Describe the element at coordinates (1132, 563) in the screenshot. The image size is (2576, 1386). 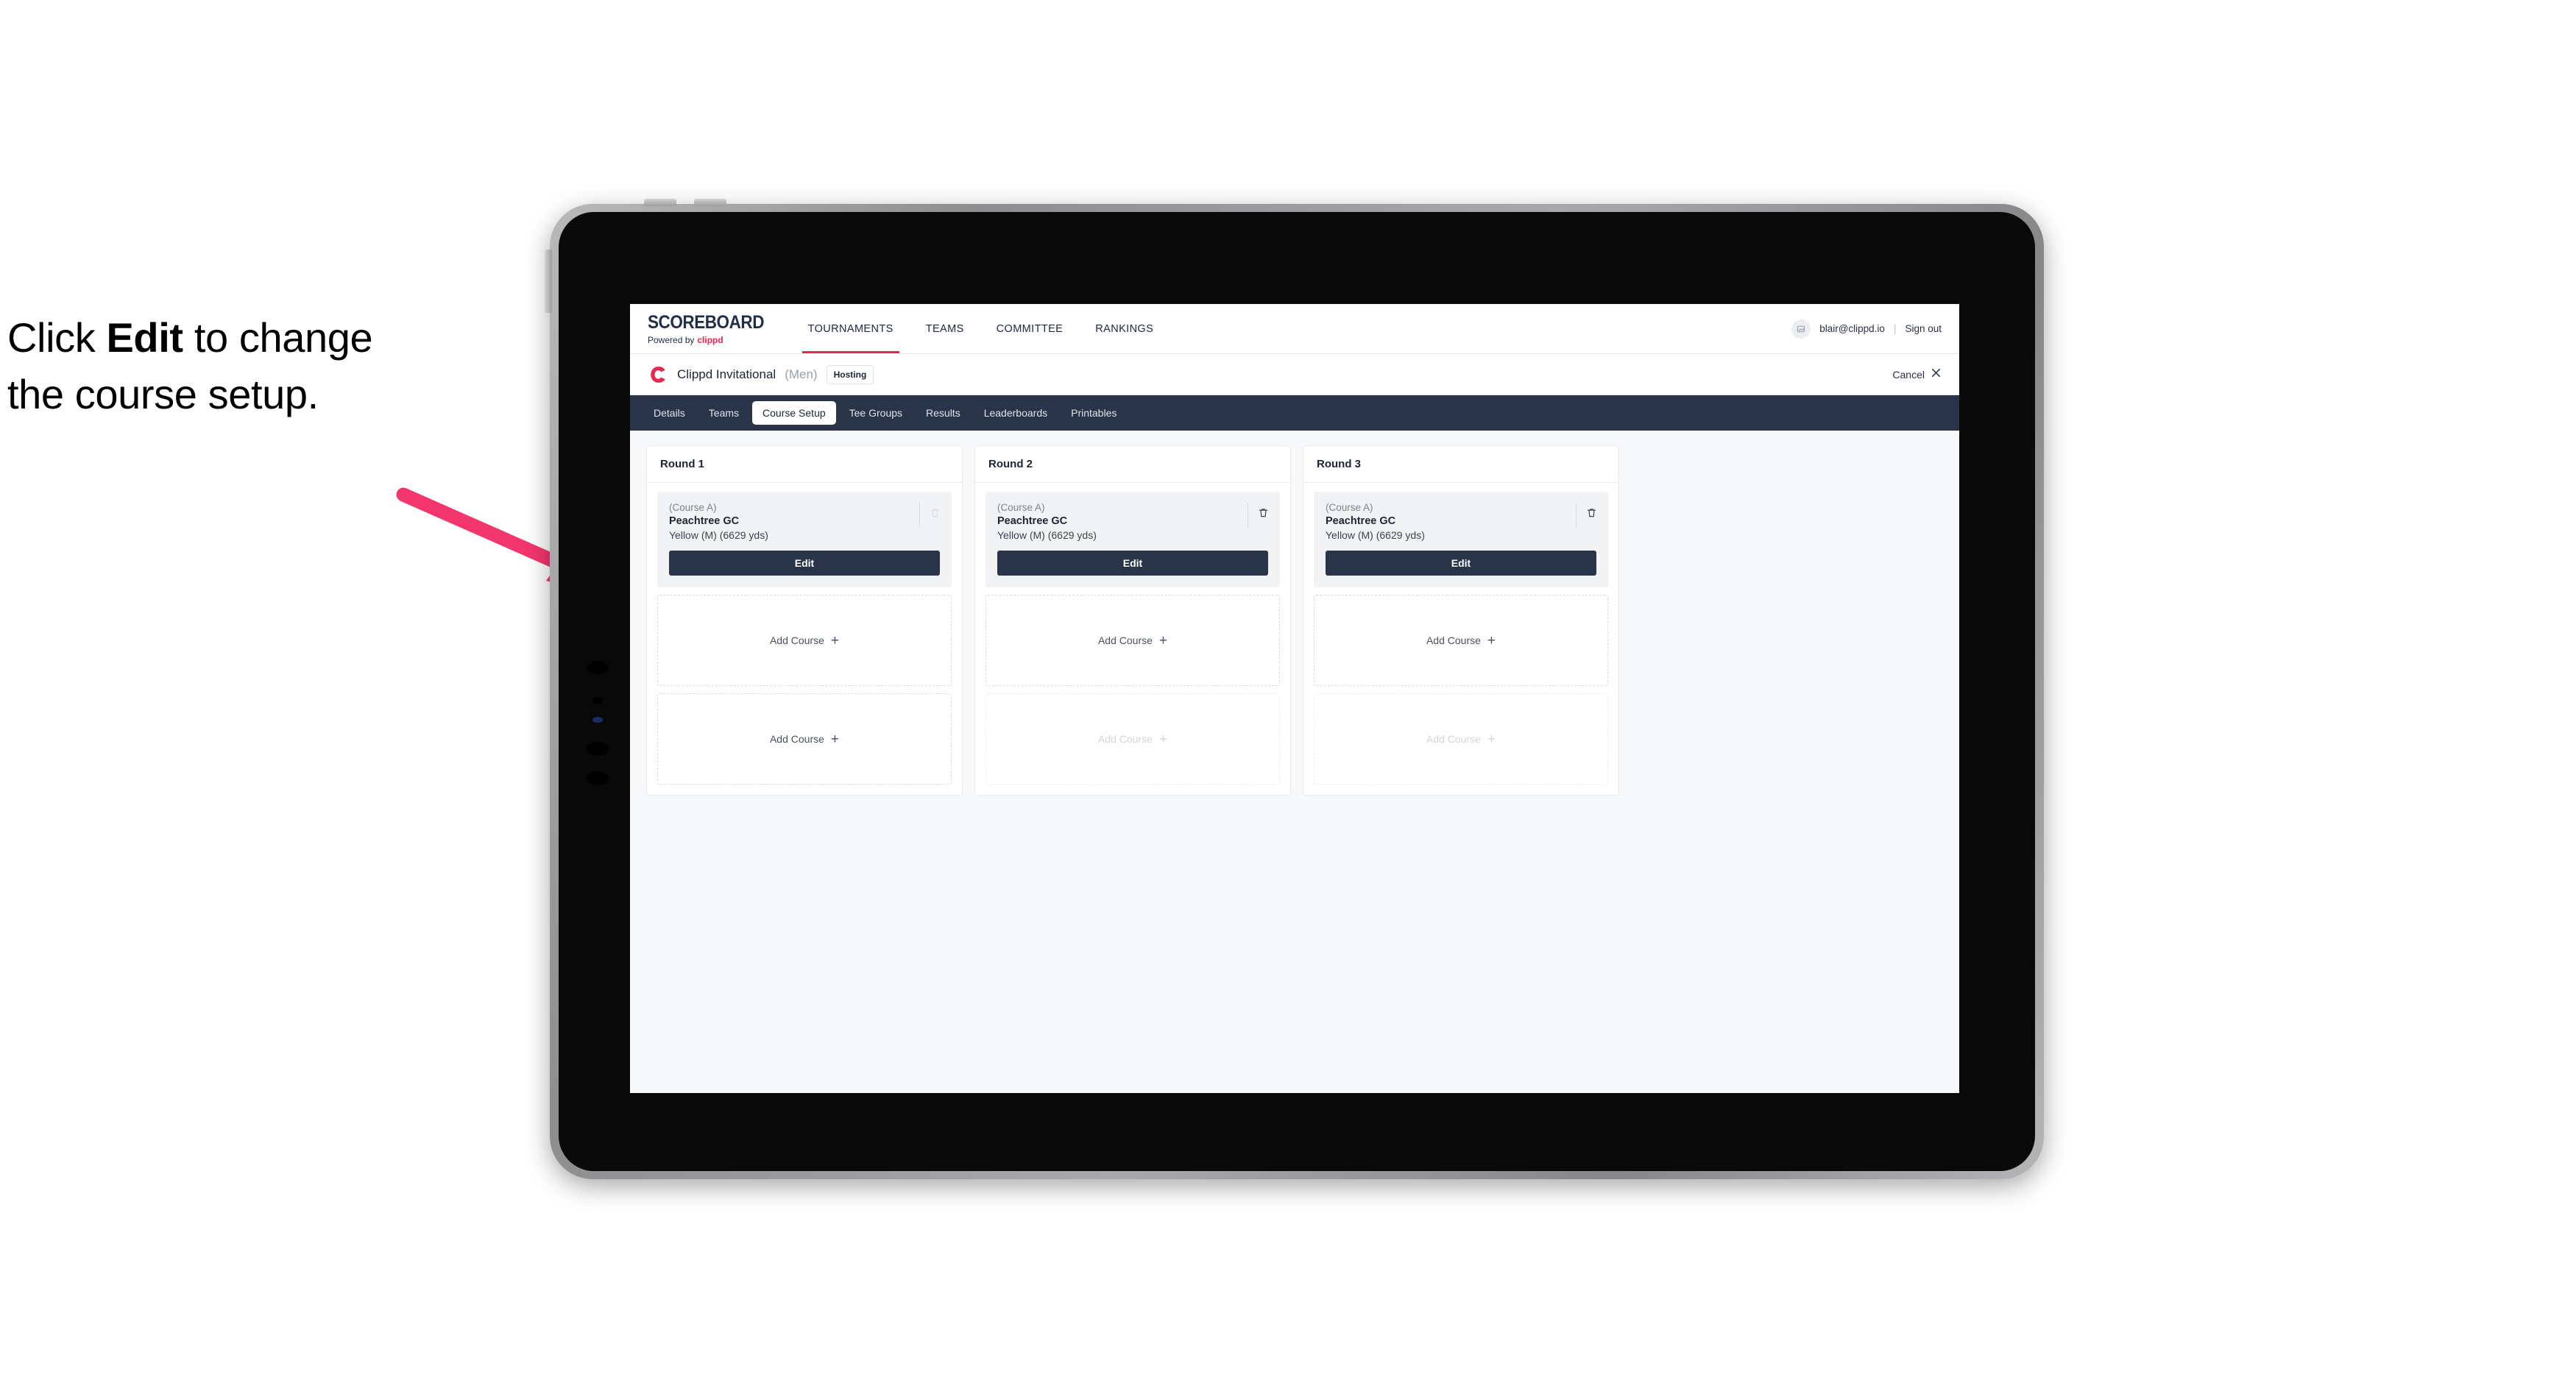
I see `edit-button-round-2: Edit` at that location.